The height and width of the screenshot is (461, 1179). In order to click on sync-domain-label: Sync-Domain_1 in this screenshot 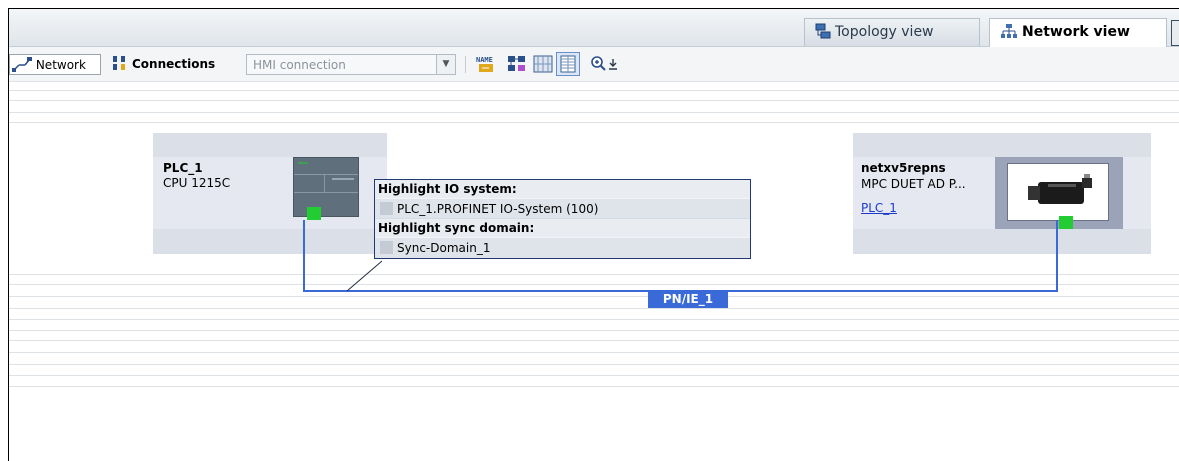, I will do `click(444, 248)`.